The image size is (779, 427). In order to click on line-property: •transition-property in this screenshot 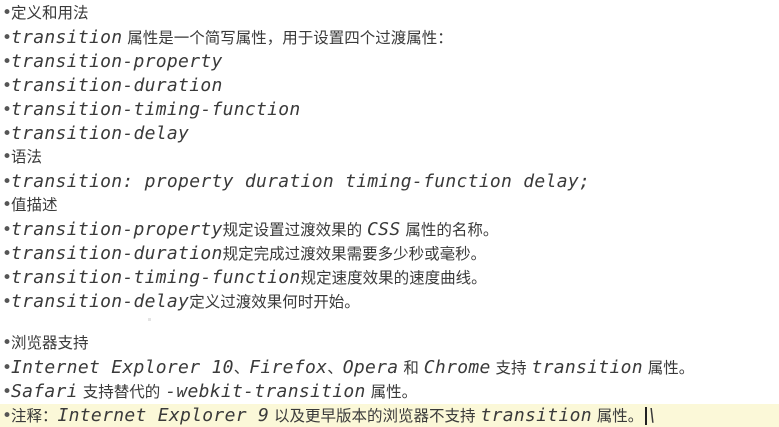, I will do `click(112, 61)`.